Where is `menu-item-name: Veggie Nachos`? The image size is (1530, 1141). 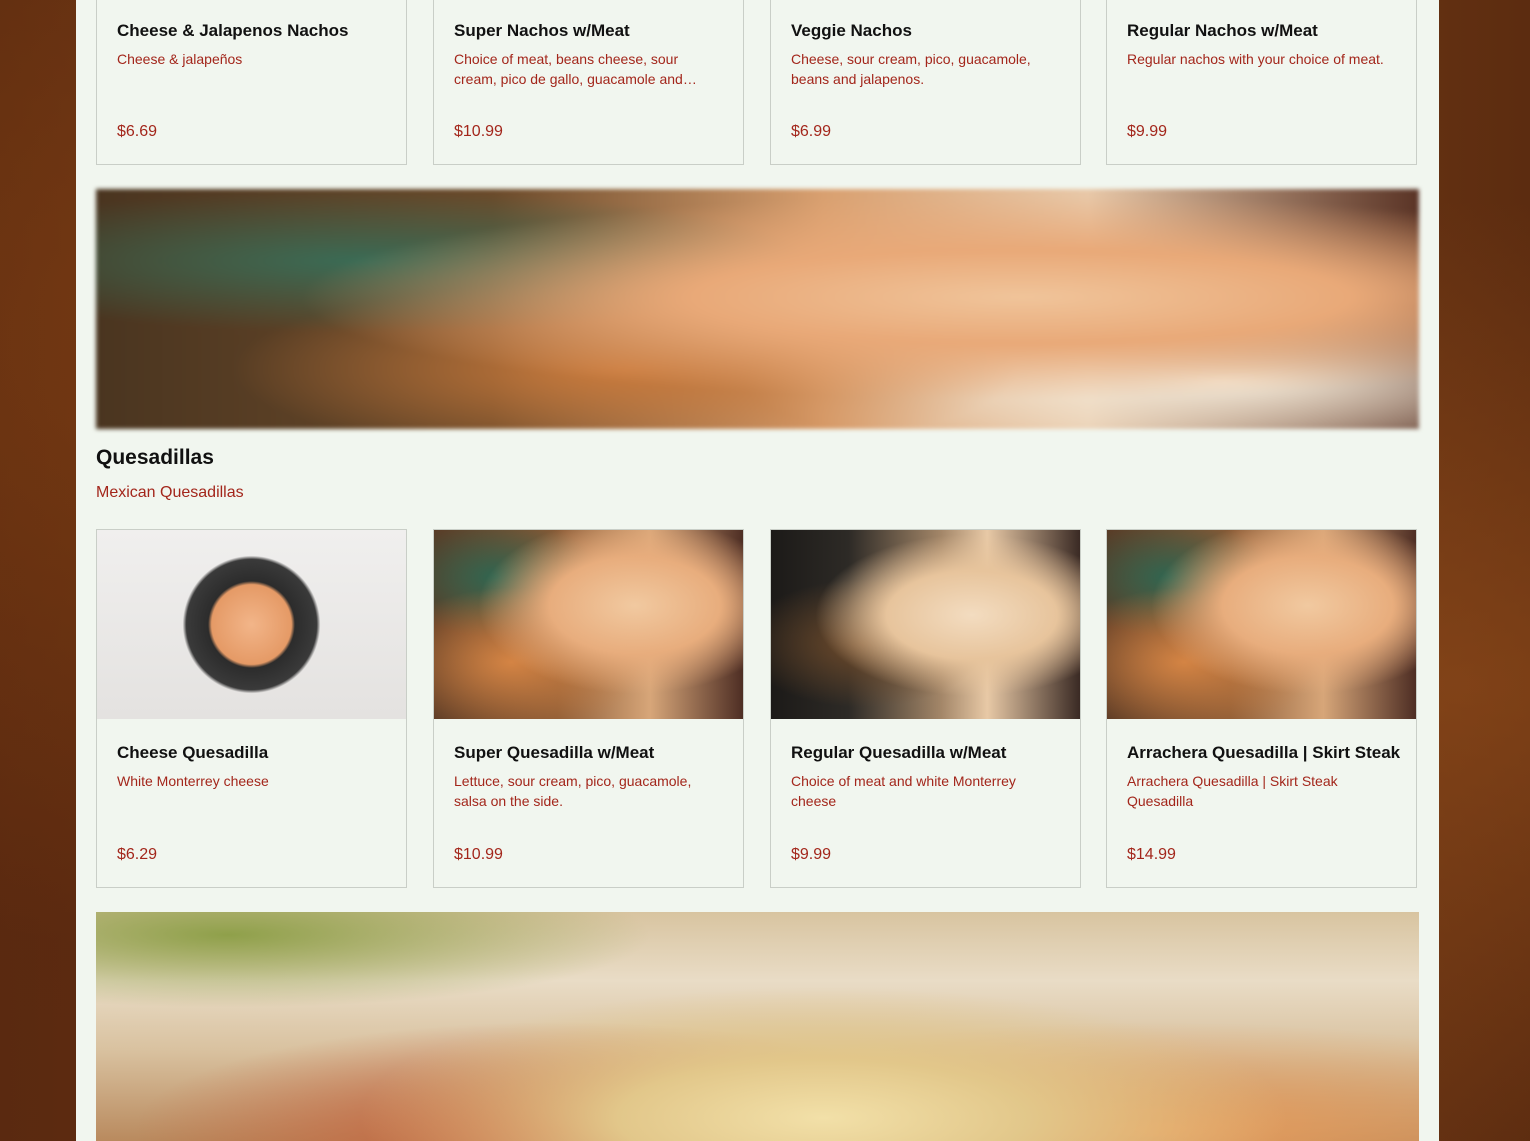
menu-item-name: Veggie Nachos is located at coordinates (851, 30).